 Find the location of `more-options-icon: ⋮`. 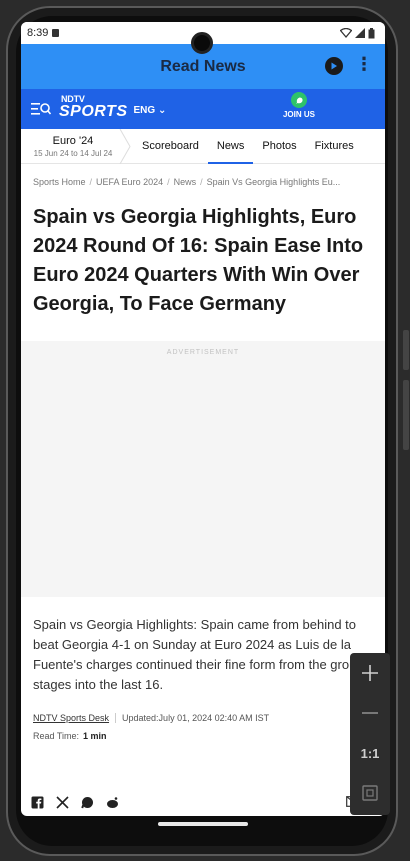

more-options-icon: ⋮ is located at coordinates (364, 64).